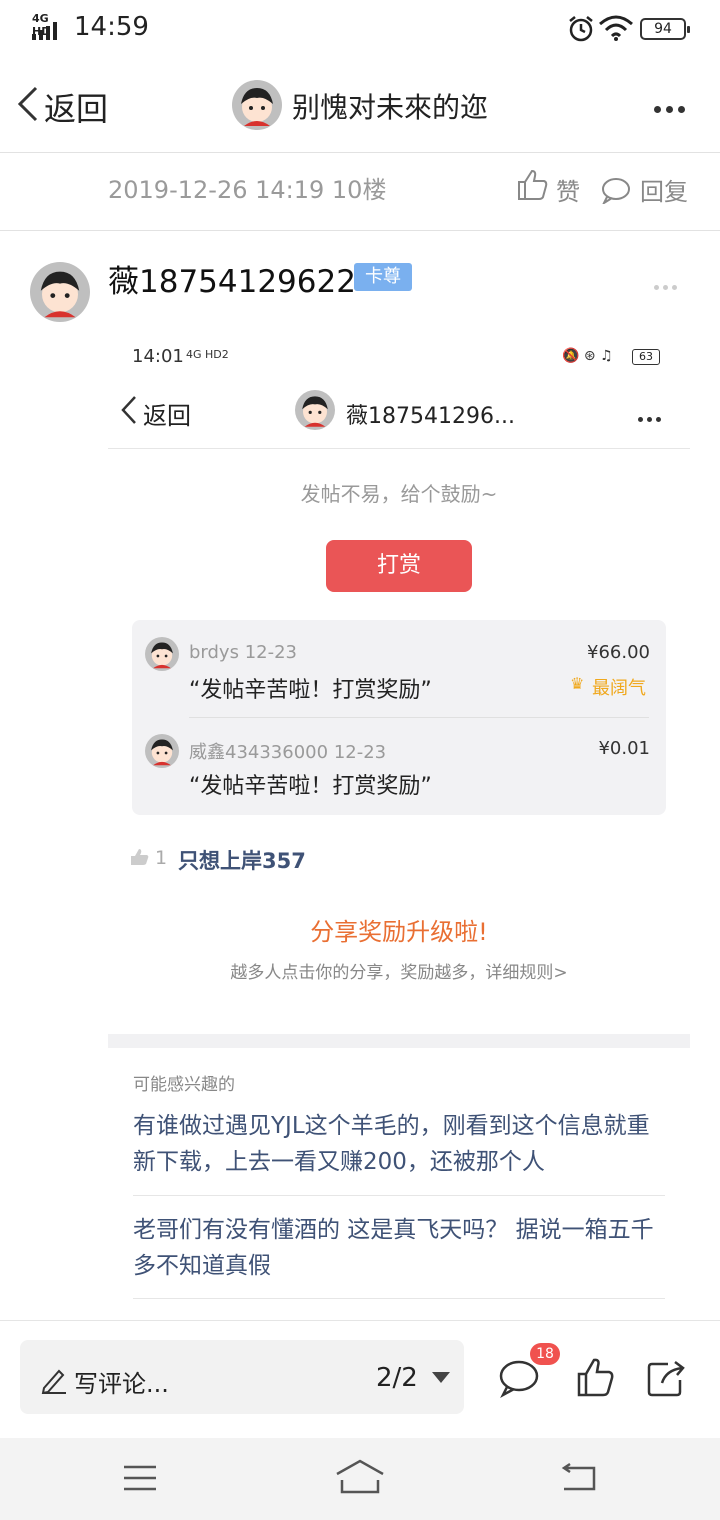 Image resolution: width=720 pixels, height=1520 pixels. What do you see at coordinates (653, 414) in the screenshot?
I see `embedded-more-icon` at bounding box center [653, 414].